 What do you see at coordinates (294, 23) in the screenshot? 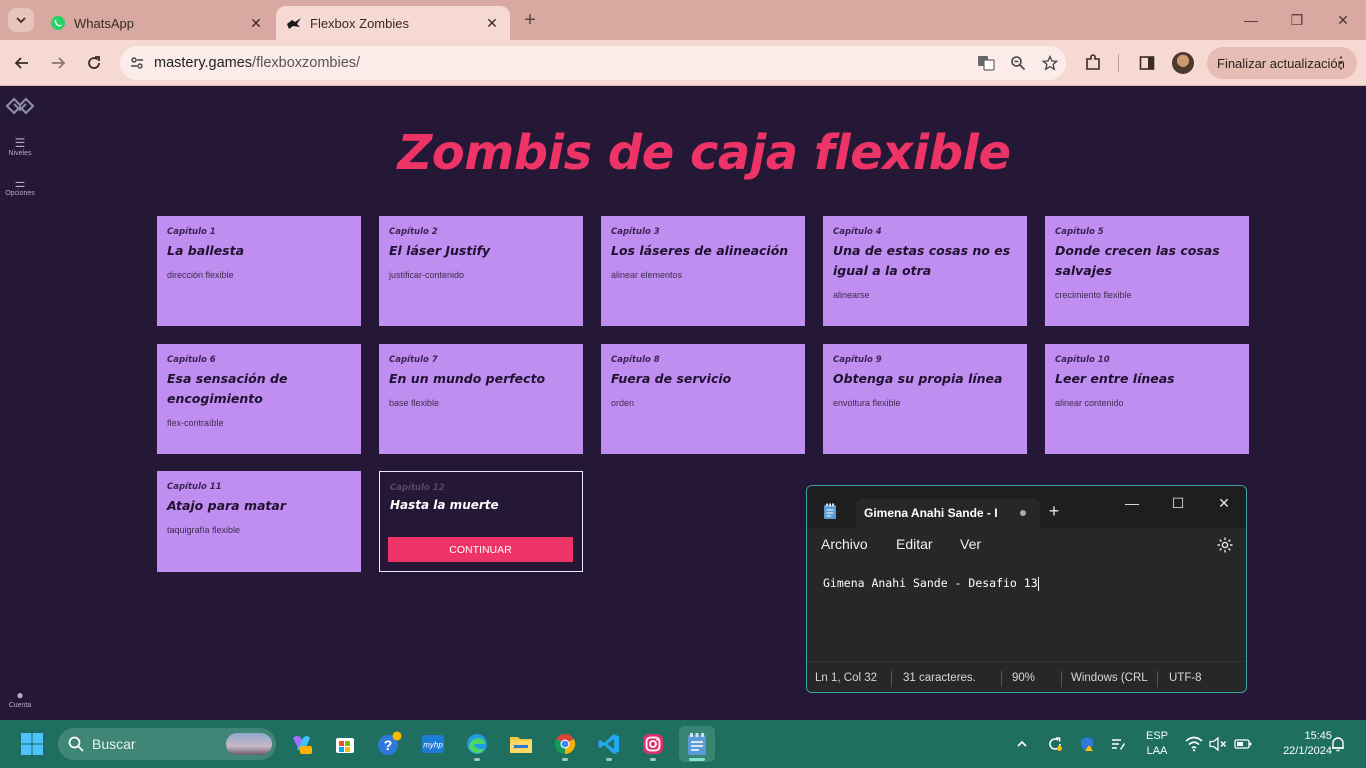
I see `flexbox-zombies-icon` at bounding box center [294, 23].